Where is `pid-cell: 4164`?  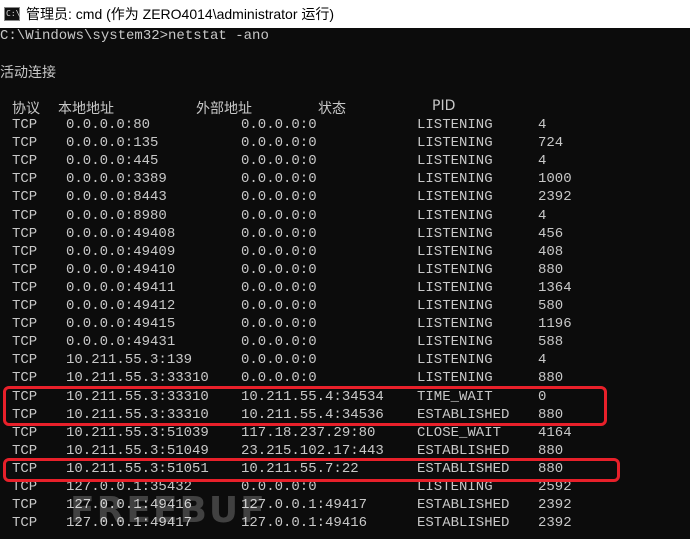
pid-cell: 4164 is located at coordinates (555, 432).